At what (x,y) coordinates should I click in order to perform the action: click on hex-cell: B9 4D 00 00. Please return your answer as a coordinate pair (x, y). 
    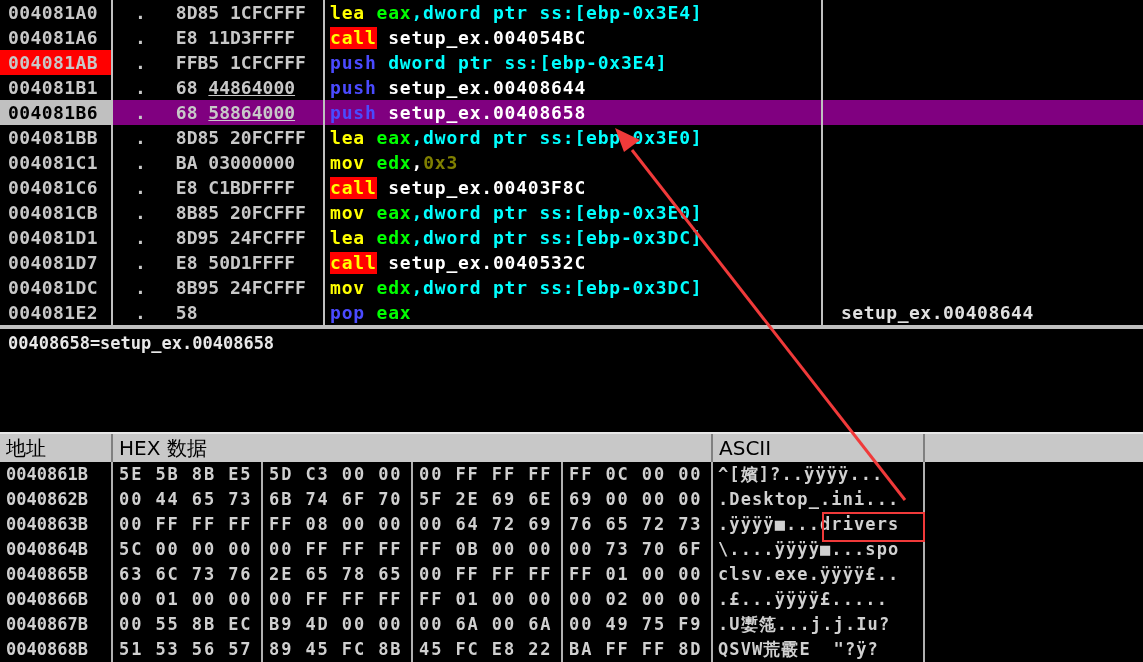
    Looking at the image, I should click on (338, 624).